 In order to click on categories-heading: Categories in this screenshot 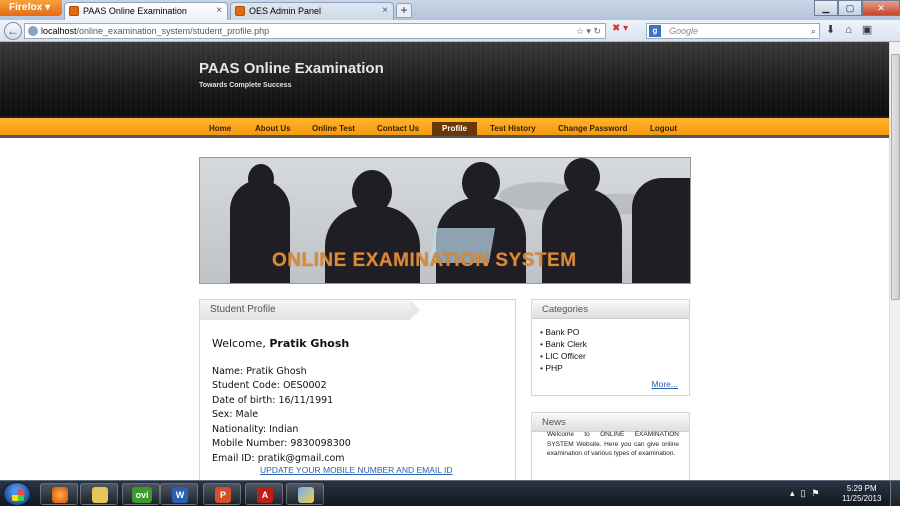, I will do `click(610, 309)`.